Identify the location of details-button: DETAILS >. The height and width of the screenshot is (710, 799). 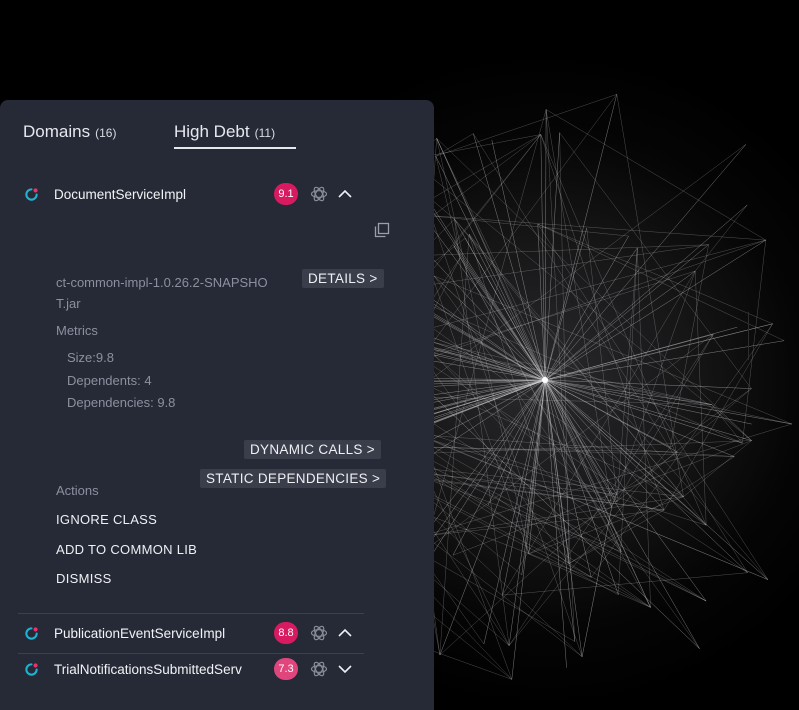
(343, 278).